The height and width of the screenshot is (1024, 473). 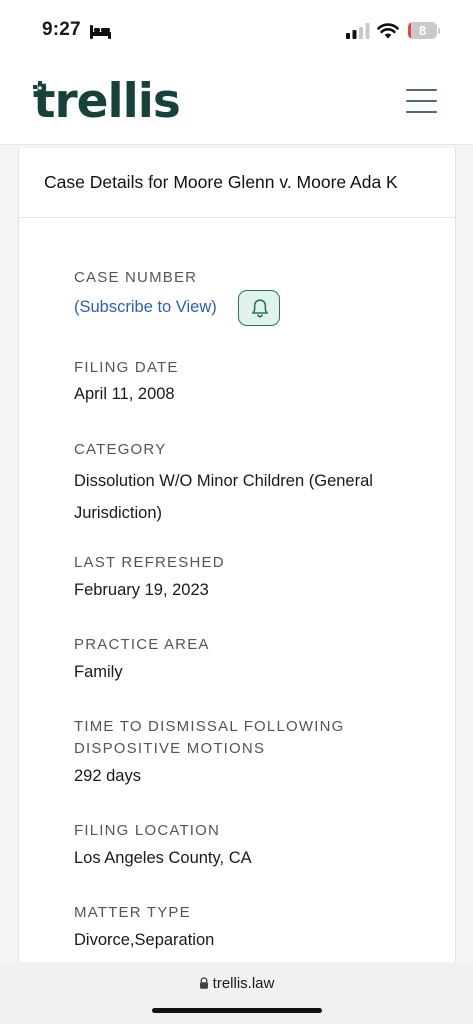 What do you see at coordinates (120, 449) in the screenshot?
I see `category-label: CATEGORY` at bounding box center [120, 449].